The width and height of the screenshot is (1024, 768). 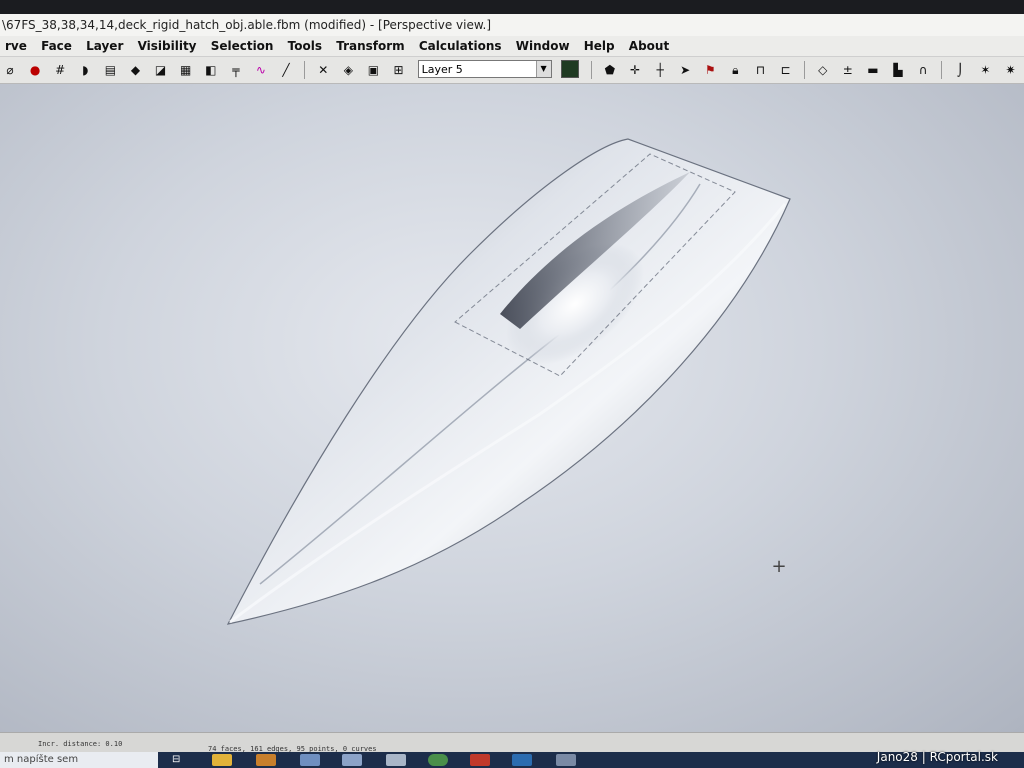 I want to click on os-taskbar: m napíšte sem ⊟, so click(x=512, y=760).